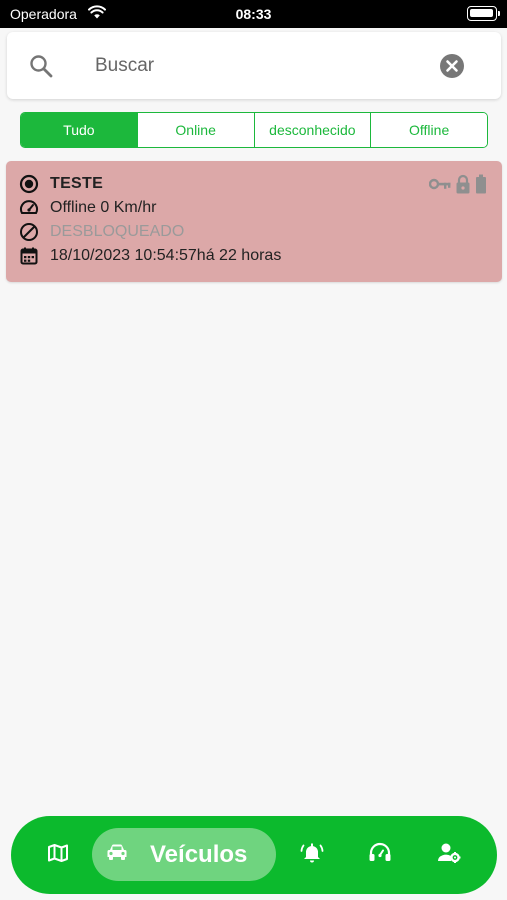 The image size is (507, 900). I want to click on clock: 08:33, so click(253, 14).